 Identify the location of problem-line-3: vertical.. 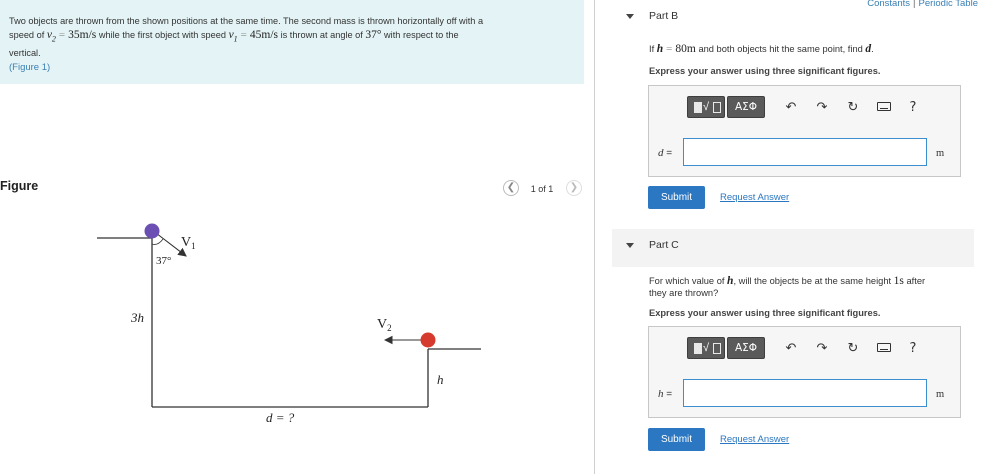
(25, 53).